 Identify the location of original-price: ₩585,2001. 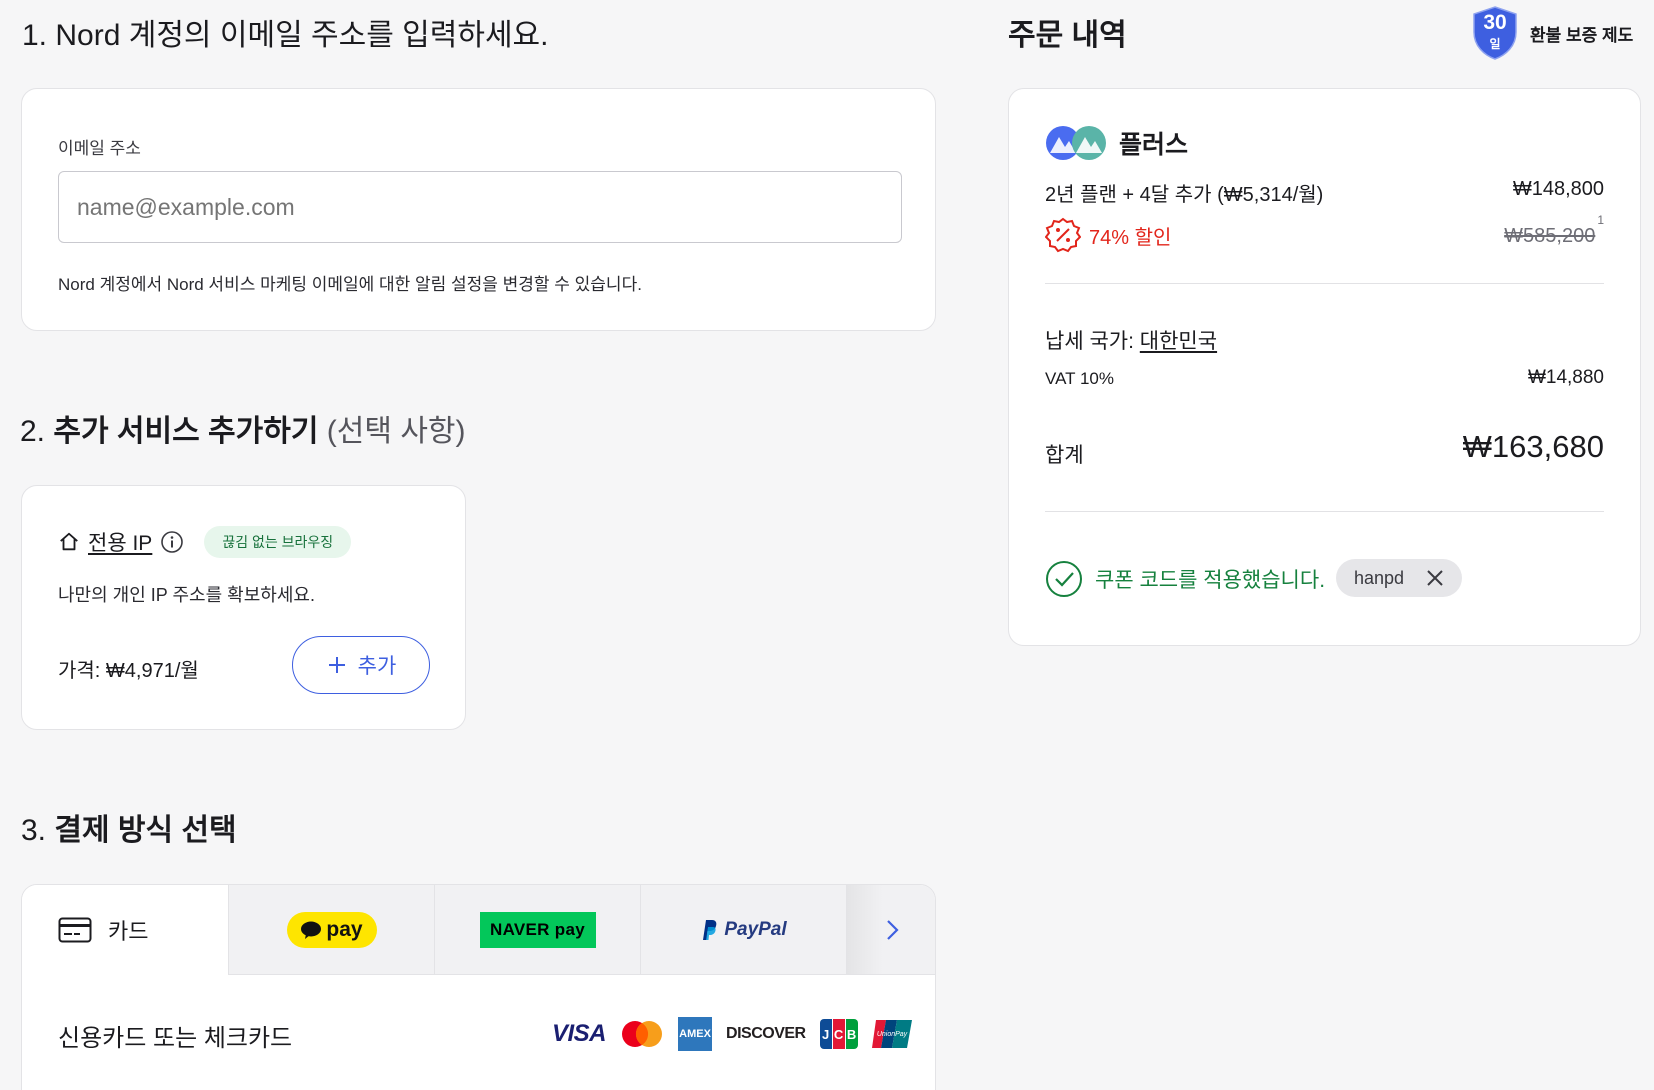
(1554, 230).